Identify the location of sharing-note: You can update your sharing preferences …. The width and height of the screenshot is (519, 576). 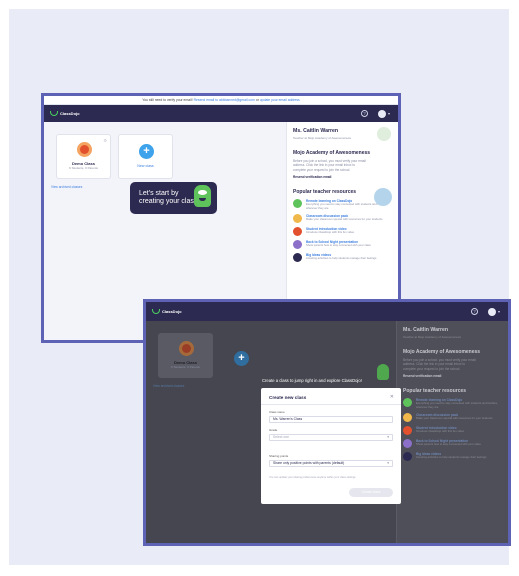
(312, 477).